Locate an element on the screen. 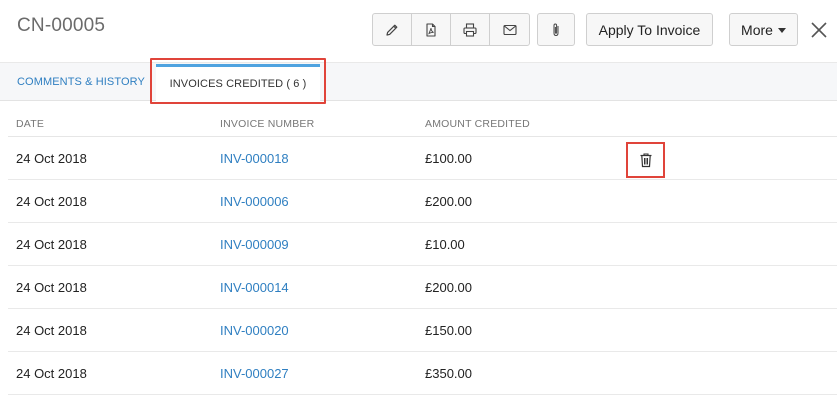  row-invoice-link: INV-000014 is located at coordinates (254, 287).